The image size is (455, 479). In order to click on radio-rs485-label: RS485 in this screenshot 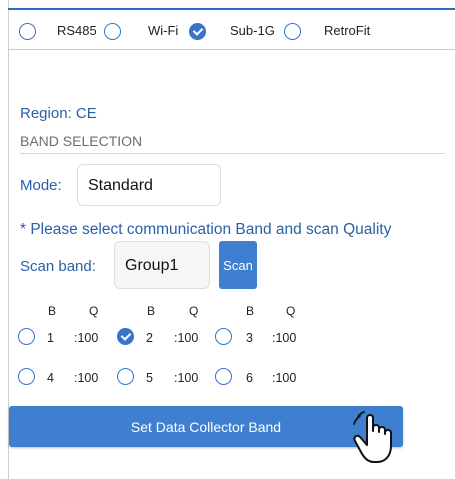, I will do `click(77, 30)`.